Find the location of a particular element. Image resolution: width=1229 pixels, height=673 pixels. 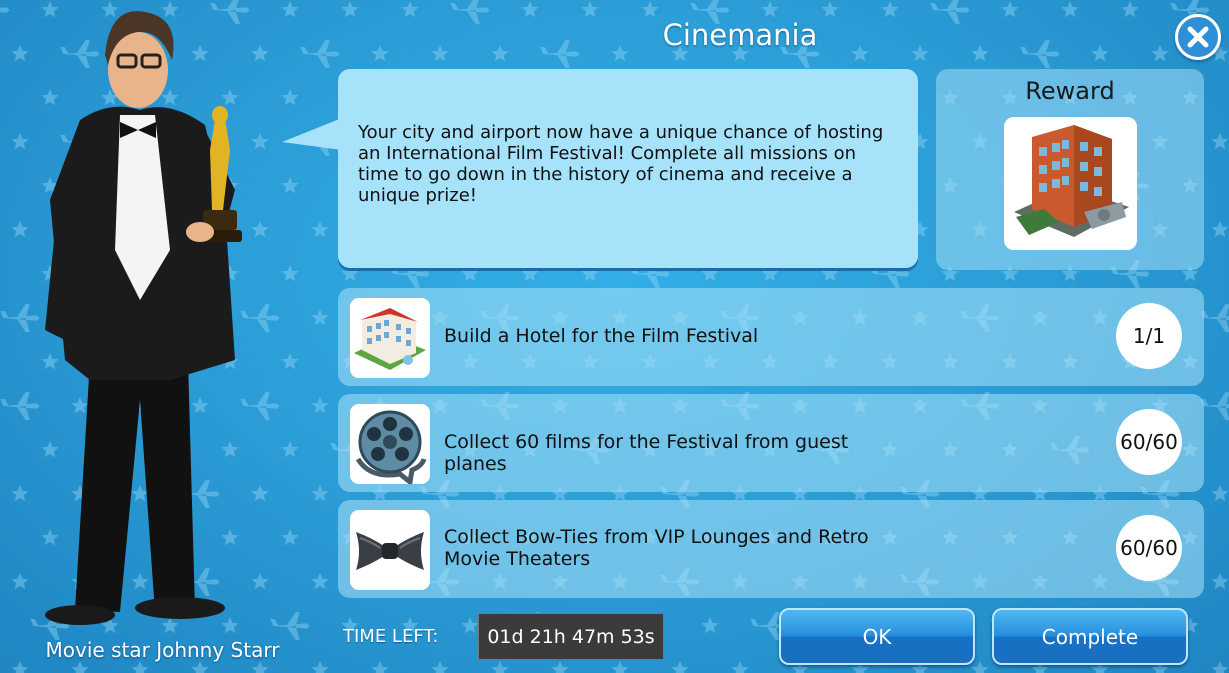

ok-button: OK is located at coordinates (877, 636).